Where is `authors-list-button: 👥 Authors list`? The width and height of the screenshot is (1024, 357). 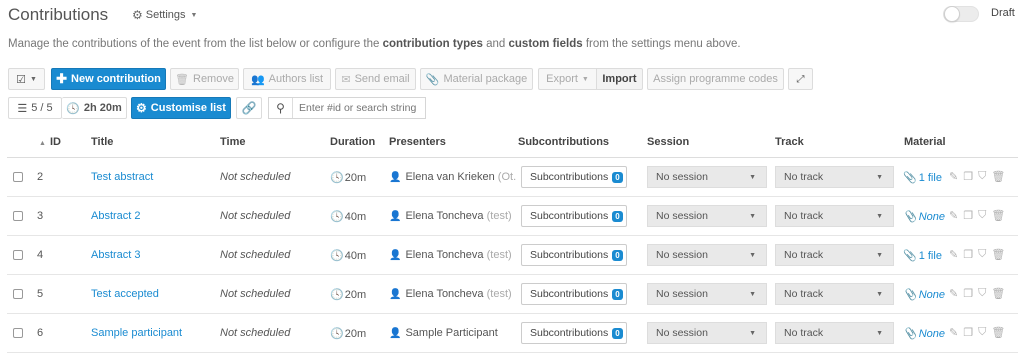 authors-list-button: 👥 Authors list is located at coordinates (287, 79).